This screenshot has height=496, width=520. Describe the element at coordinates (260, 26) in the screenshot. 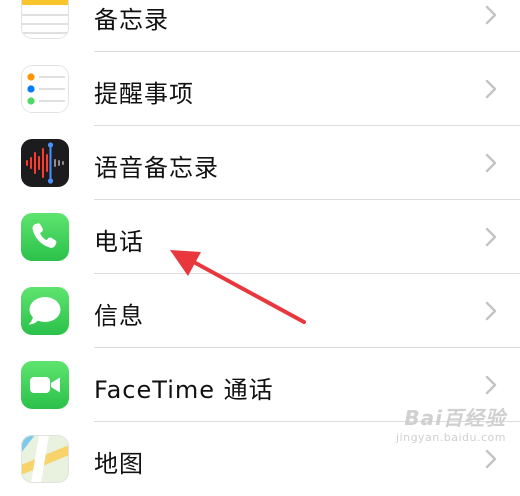

I see `settings-row-notes: 备忘录` at that location.